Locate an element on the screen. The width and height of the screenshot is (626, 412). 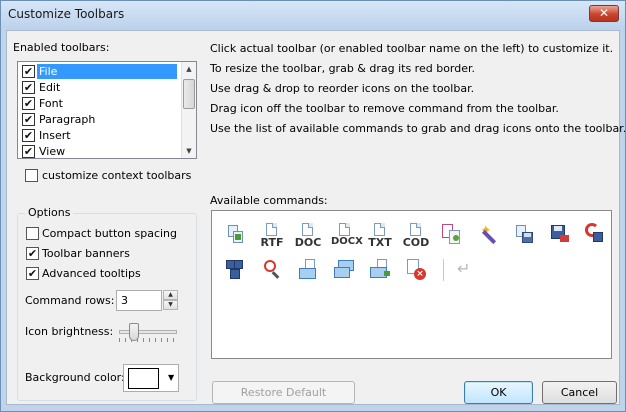
scroll-thumb is located at coordinates (189, 94).